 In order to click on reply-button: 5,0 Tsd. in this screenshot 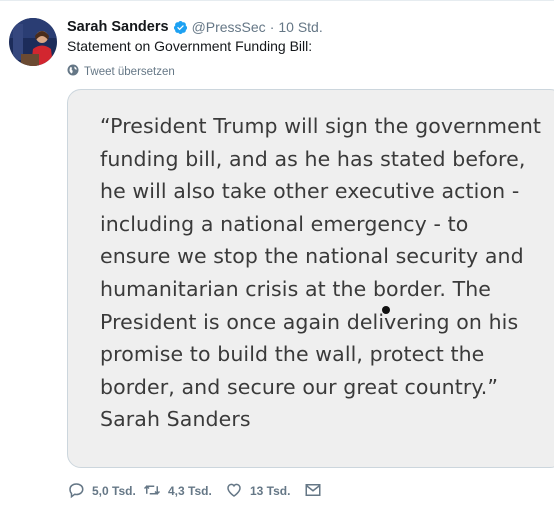, I will do `click(105, 491)`.